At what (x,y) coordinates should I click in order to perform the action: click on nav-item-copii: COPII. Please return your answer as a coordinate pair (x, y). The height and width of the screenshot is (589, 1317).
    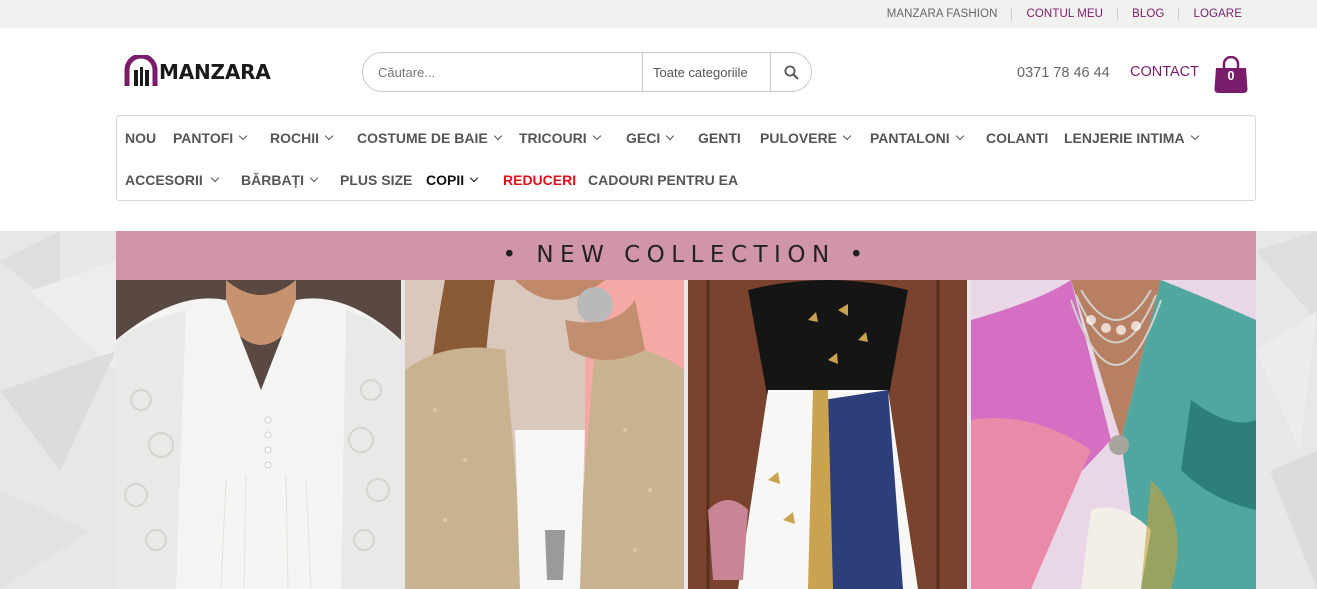
    Looking at the image, I should click on (452, 180).